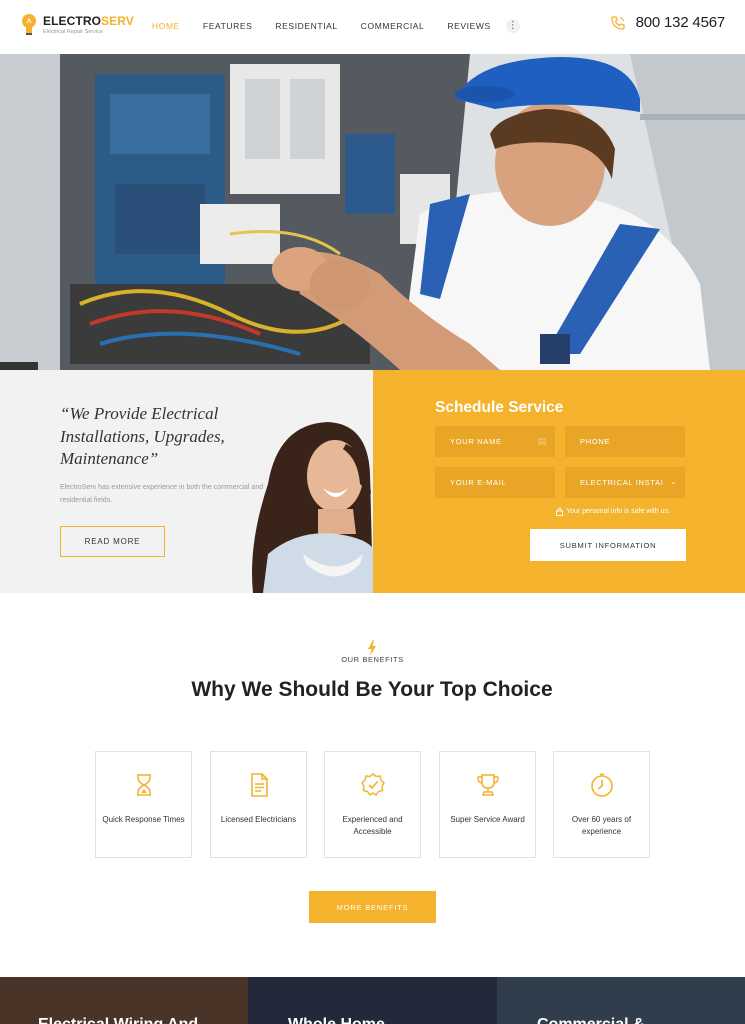 This screenshot has width=745, height=1024. What do you see at coordinates (372, 659) in the screenshot?
I see `benefits-eyebrow: OUR BENEFITS` at bounding box center [372, 659].